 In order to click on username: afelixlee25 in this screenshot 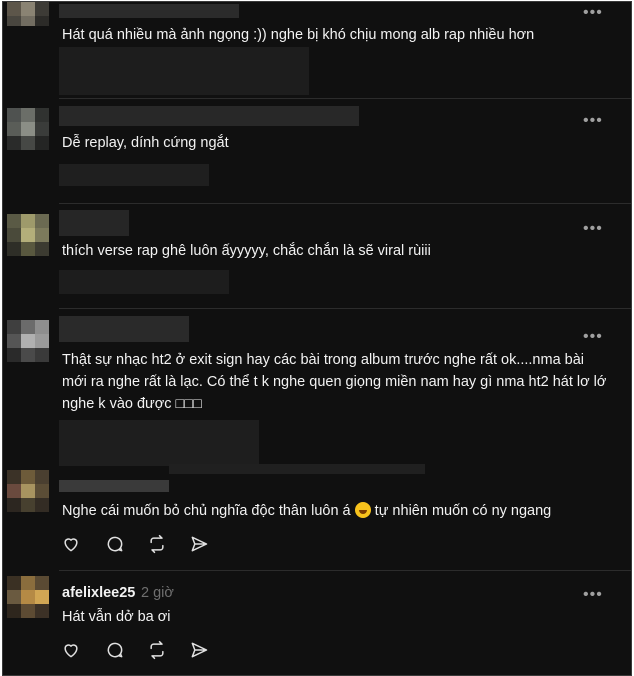, I will do `click(98, 593)`.